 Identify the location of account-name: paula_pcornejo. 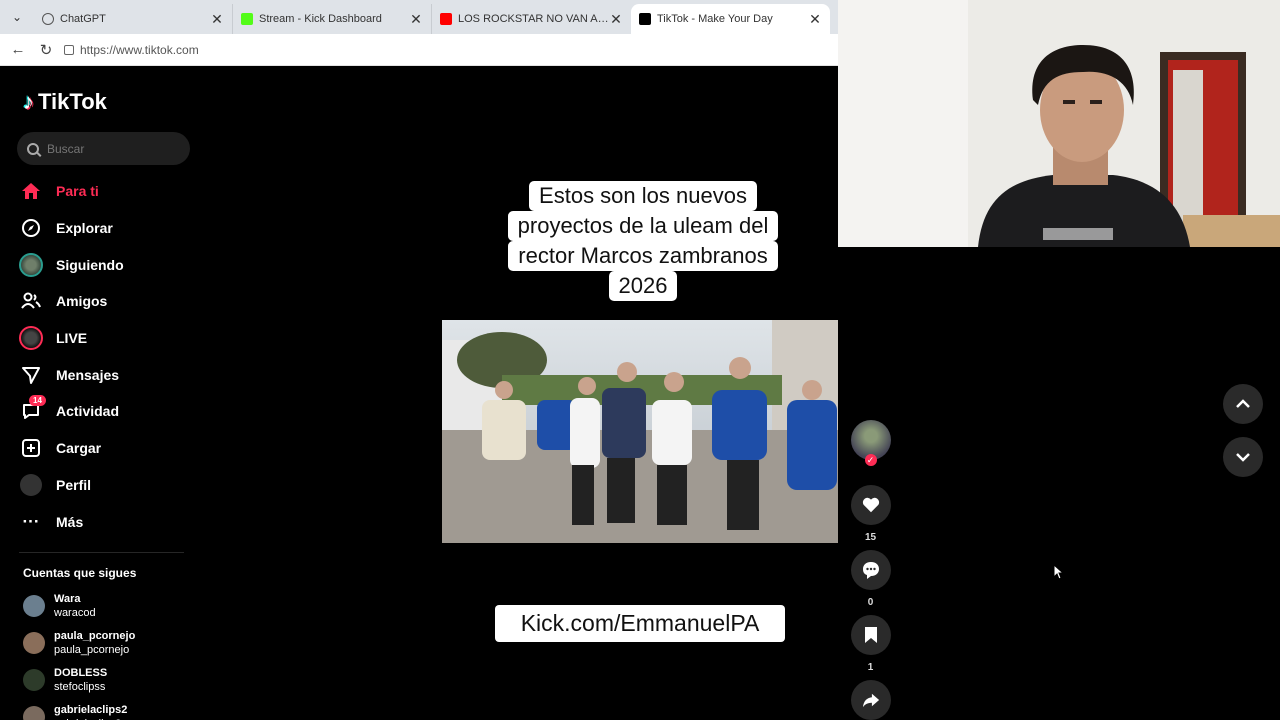
(95, 635).